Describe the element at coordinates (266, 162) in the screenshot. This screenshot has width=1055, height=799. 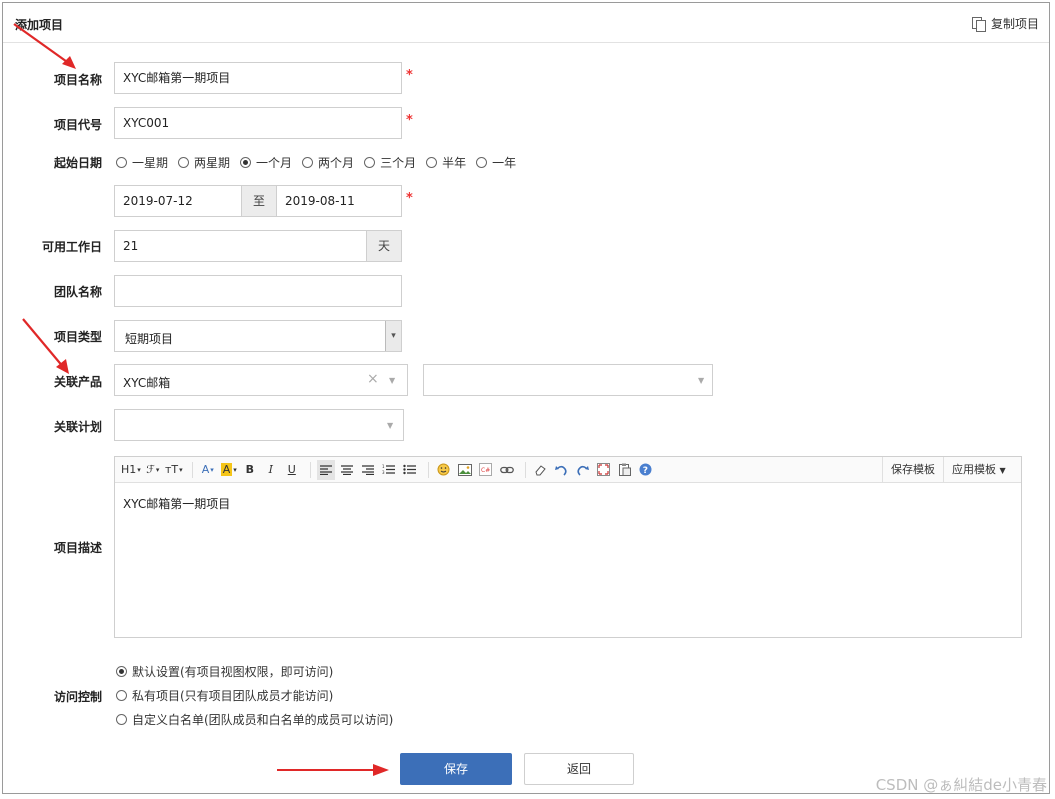
I see `radio-one-month: 一个月` at that location.